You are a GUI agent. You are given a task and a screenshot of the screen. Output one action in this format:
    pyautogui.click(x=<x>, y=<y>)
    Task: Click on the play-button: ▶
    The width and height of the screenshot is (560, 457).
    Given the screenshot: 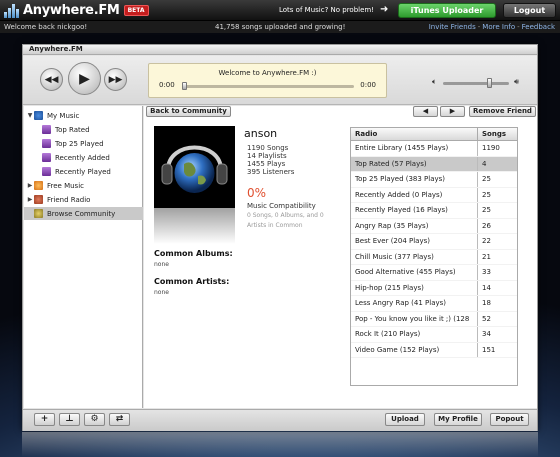 What is the action you would take?
    pyautogui.click(x=84, y=78)
    